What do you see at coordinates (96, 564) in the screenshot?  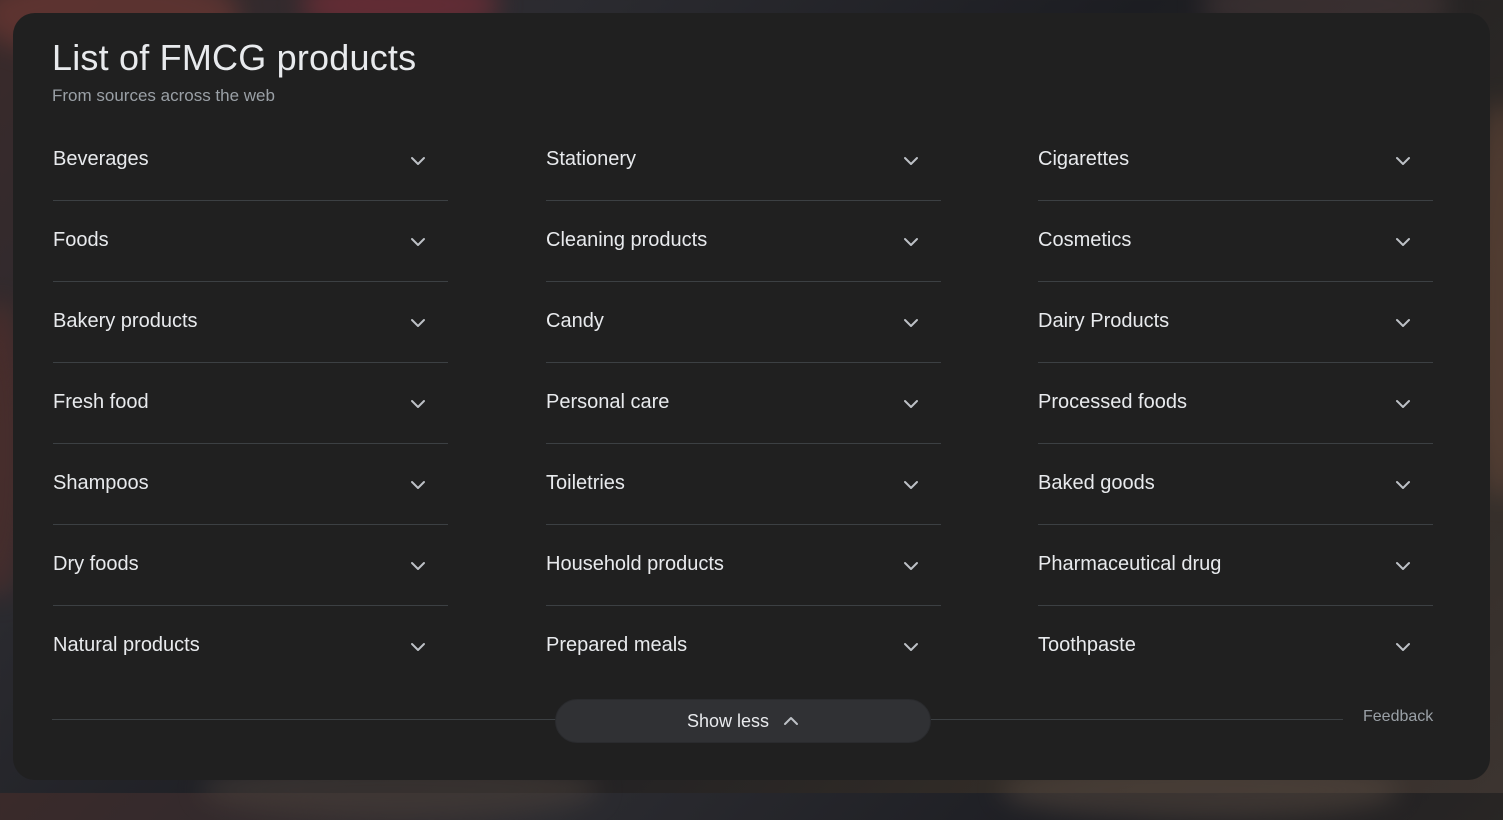 I see `list-item-label: Dry foods` at bounding box center [96, 564].